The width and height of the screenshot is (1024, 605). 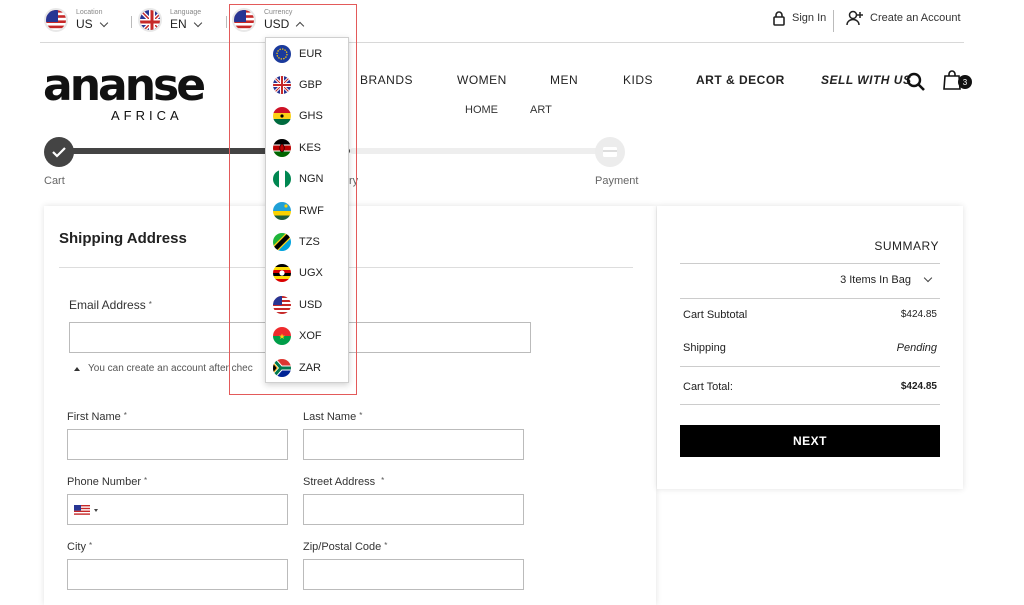 What do you see at coordinates (307, 304) in the screenshot?
I see `currency-option-usd: USD` at bounding box center [307, 304].